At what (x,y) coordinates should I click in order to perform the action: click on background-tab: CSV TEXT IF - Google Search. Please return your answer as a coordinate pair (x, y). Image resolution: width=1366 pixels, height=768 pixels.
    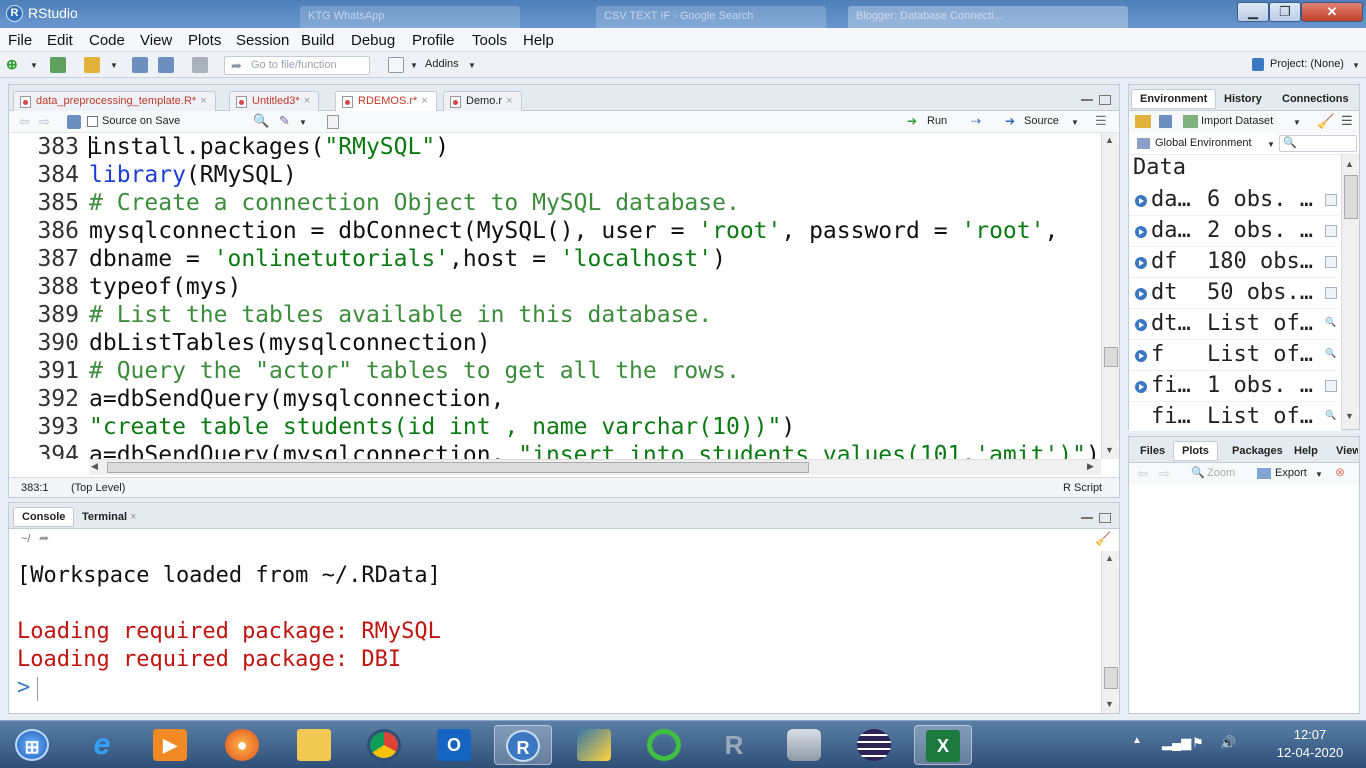
    Looking at the image, I should click on (711, 17).